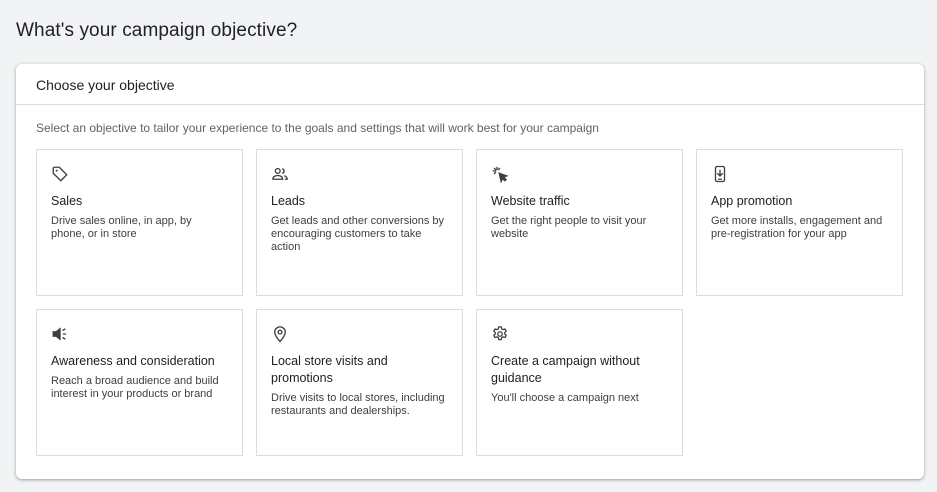 The width and height of the screenshot is (937, 492). I want to click on location-pin-icon, so click(280, 334).